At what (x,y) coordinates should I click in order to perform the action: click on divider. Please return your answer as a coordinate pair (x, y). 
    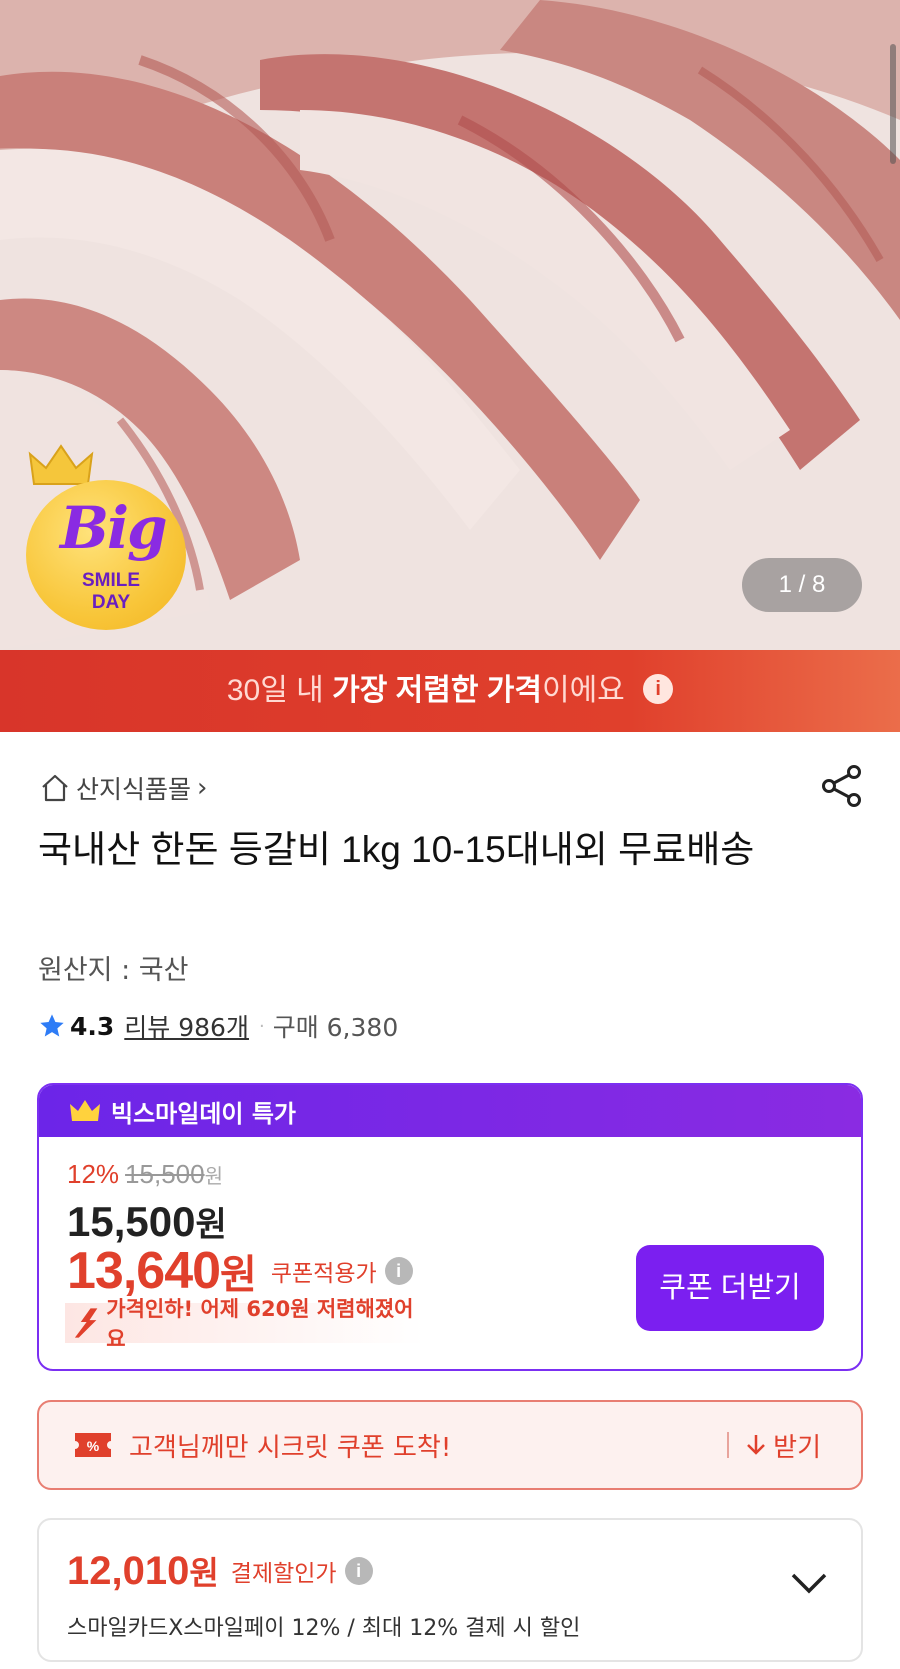
    Looking at the image, I should click on (728, 1445).